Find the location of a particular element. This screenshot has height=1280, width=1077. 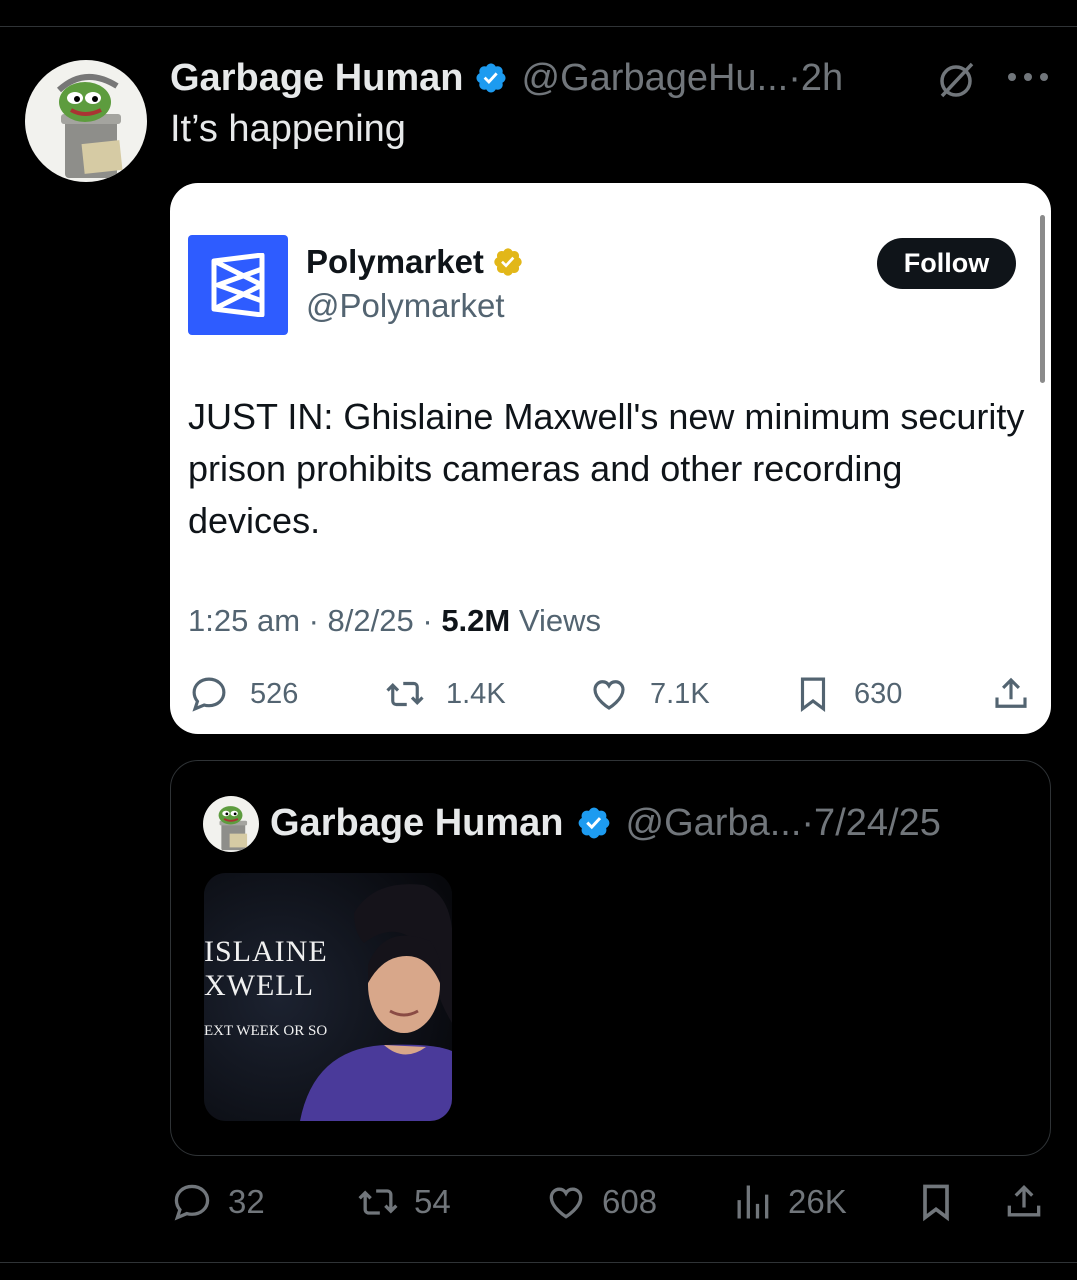

polymarket-logo is located at coordinates (238, 285).